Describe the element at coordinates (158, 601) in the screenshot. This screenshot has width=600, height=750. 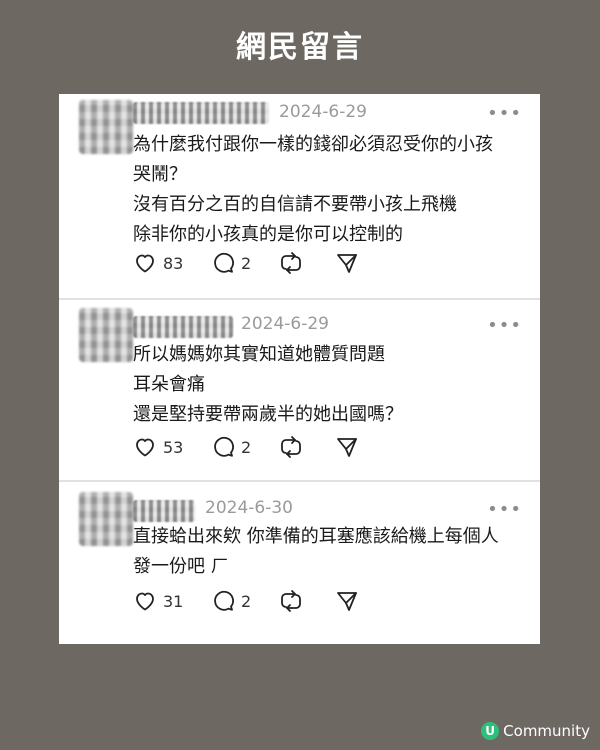
I see `like-button: 31` at that location.